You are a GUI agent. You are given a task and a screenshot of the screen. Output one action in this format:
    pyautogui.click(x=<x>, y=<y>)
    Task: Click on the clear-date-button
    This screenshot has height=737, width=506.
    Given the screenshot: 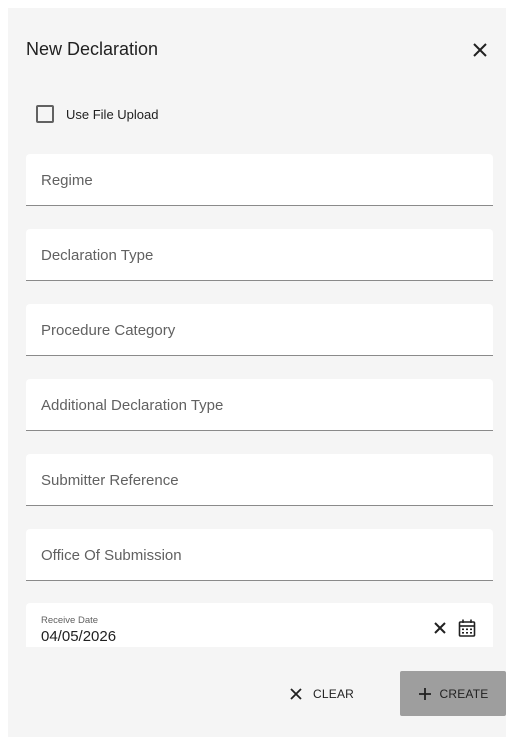 What is the action you would take?
    pyautogui.click(x=440, y=628)
    